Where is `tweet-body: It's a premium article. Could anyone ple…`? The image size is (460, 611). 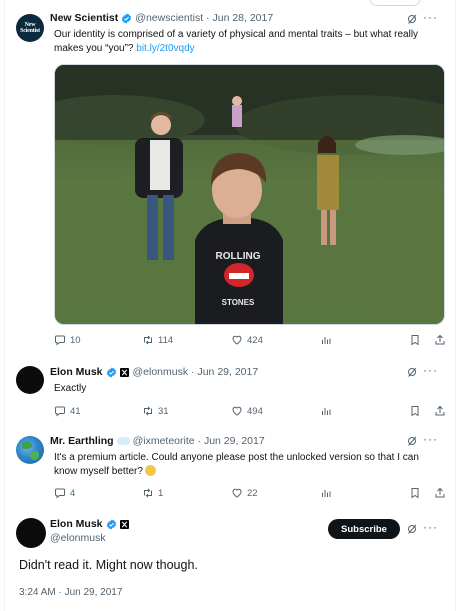
tweet-body: It's a premium article. Could anyone ple… is located at coordinates (236, 464).